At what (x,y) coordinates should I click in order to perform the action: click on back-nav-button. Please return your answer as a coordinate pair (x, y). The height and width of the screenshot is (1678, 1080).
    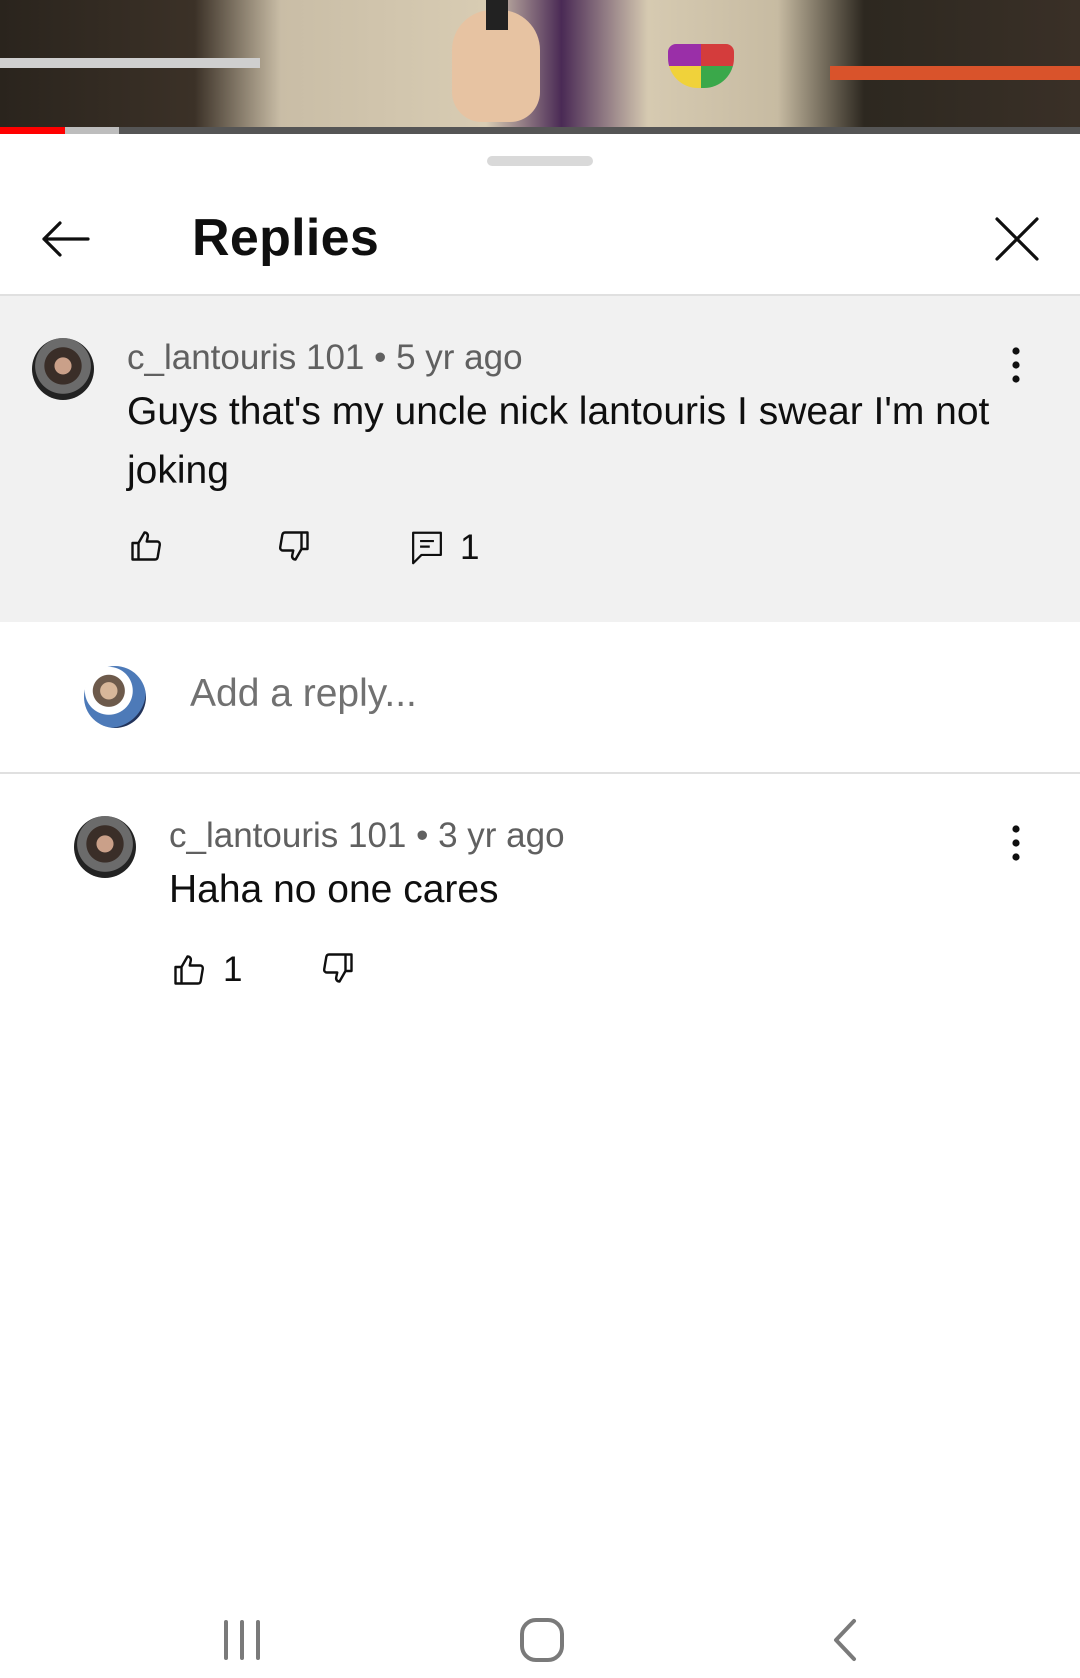
    Looking at the image, I should click on (845, 1640).